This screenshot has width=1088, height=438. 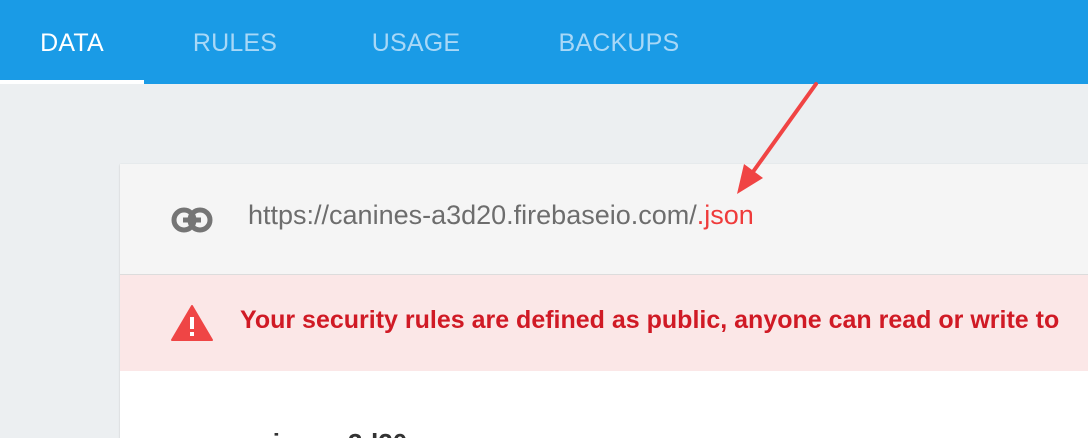 I want to click on tab-usage: USAGE, so click(x=416, y=42).